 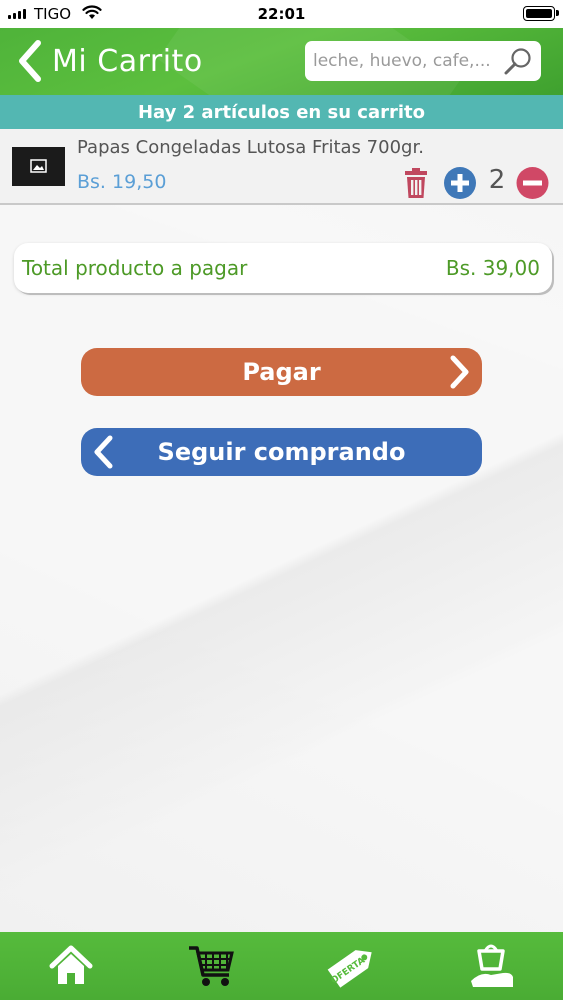 I want to click on header-bar: Mi Carrito, so click(x=281, y=61).